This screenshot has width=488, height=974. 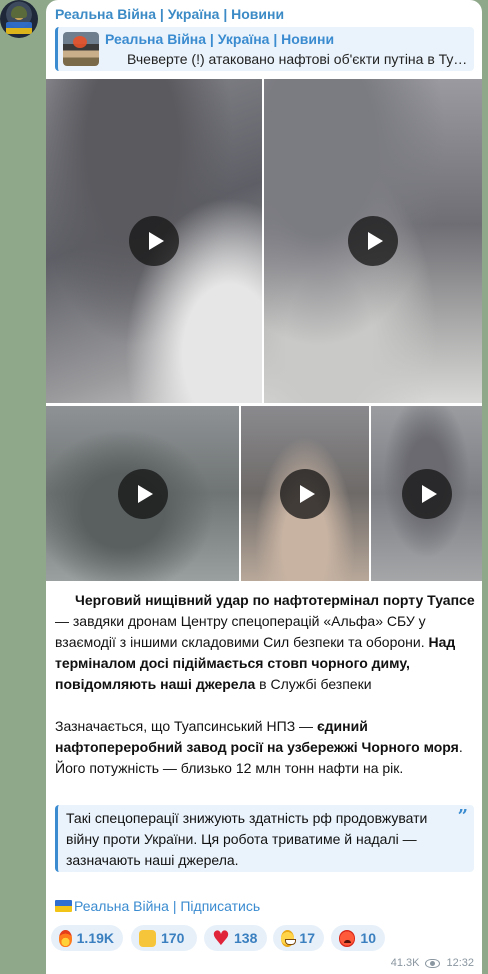 I want to click on reaction-count: 170, so click(x=173, y=938).